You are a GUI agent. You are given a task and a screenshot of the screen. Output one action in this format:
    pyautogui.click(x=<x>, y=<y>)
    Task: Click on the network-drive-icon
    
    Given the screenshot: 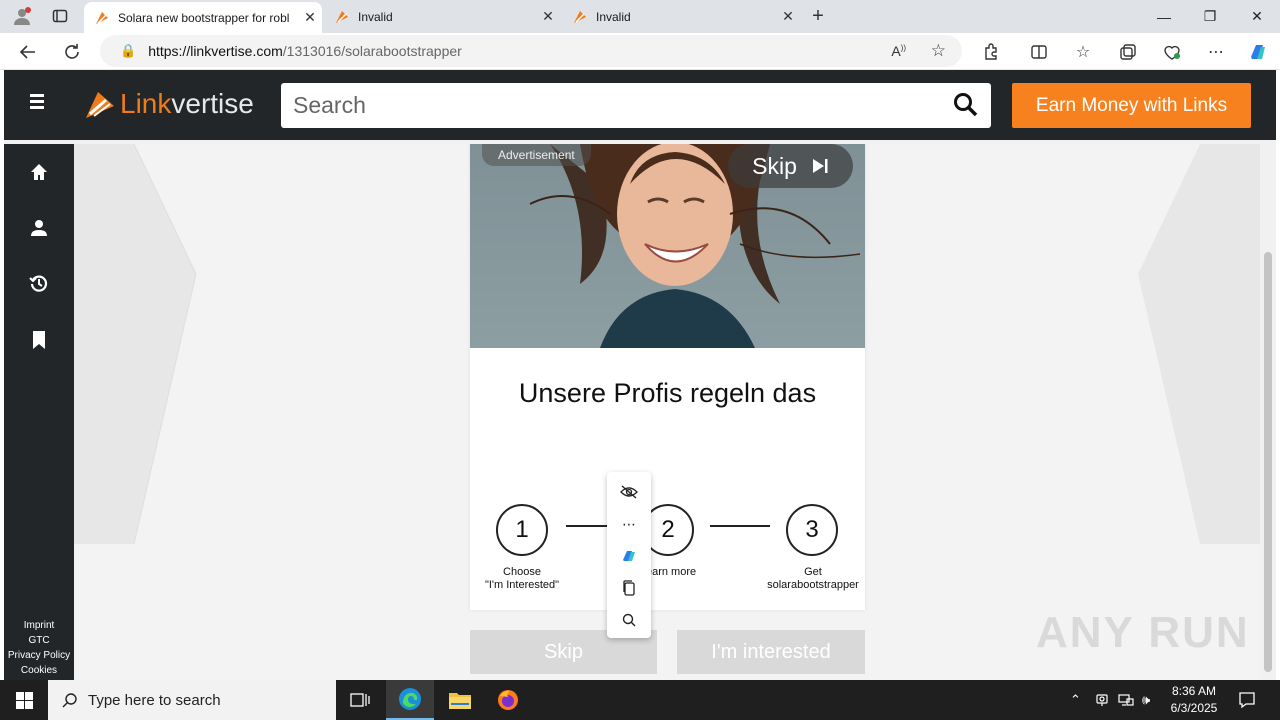 What is the action you would take?
    pyautogui.click(x=1102, y=700)
    